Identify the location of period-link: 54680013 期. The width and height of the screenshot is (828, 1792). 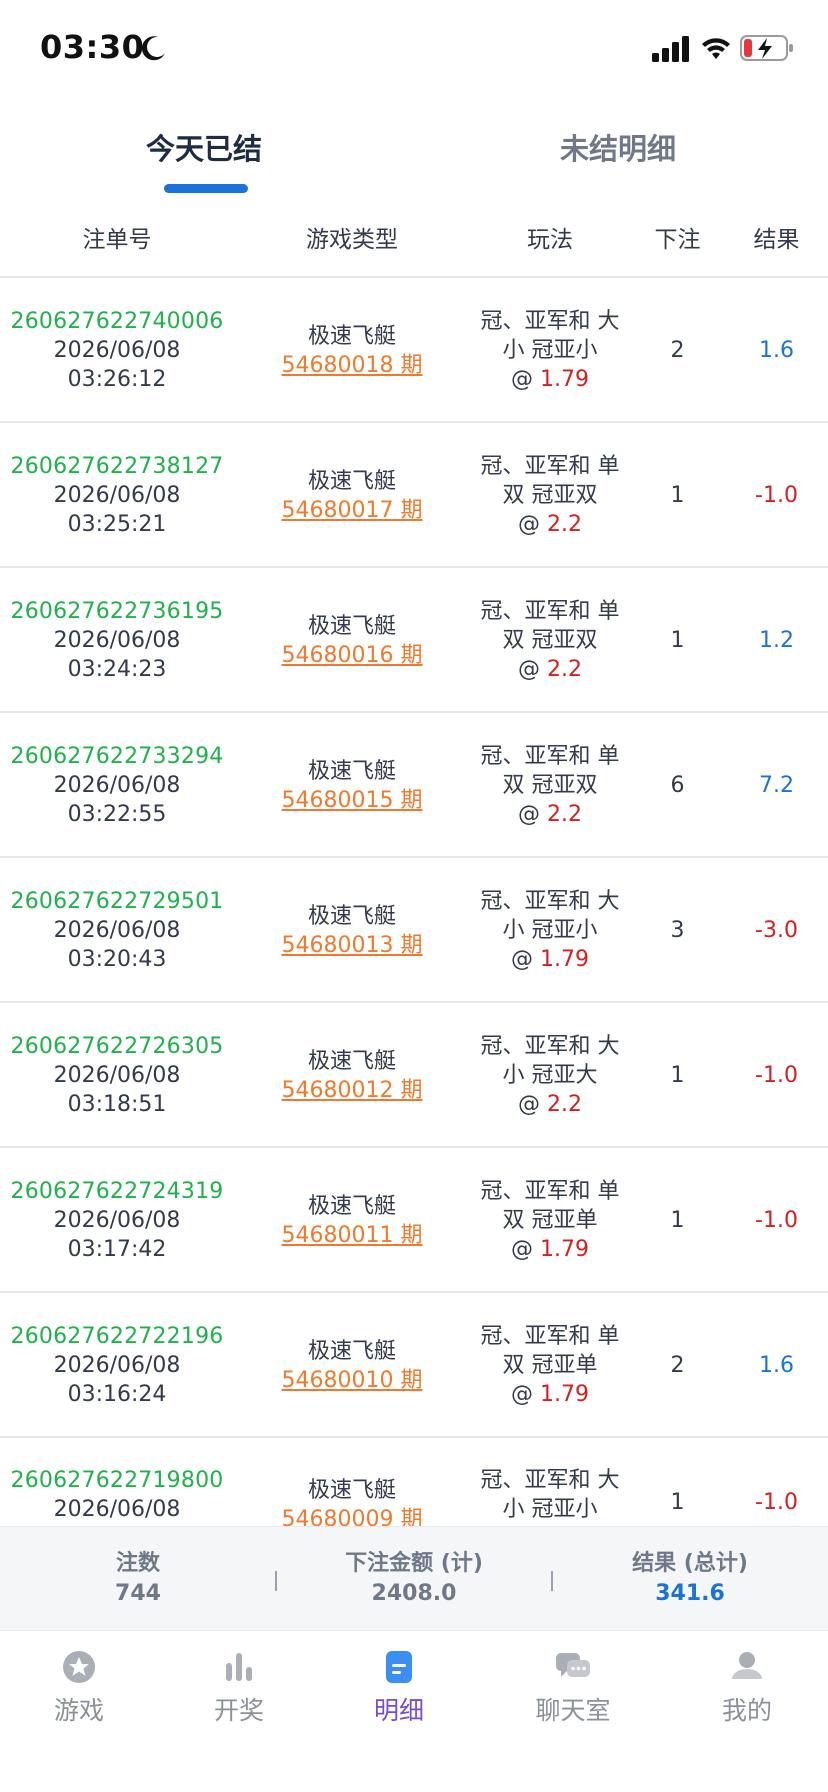
(352, 945).